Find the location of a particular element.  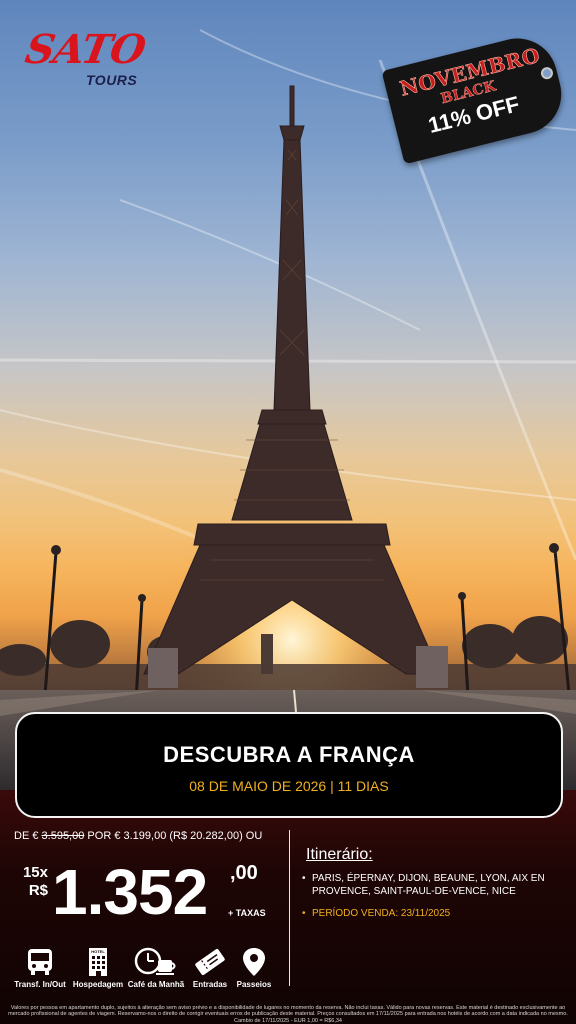

hotel-sign: HOTEL is located at coordinates (98, 951).